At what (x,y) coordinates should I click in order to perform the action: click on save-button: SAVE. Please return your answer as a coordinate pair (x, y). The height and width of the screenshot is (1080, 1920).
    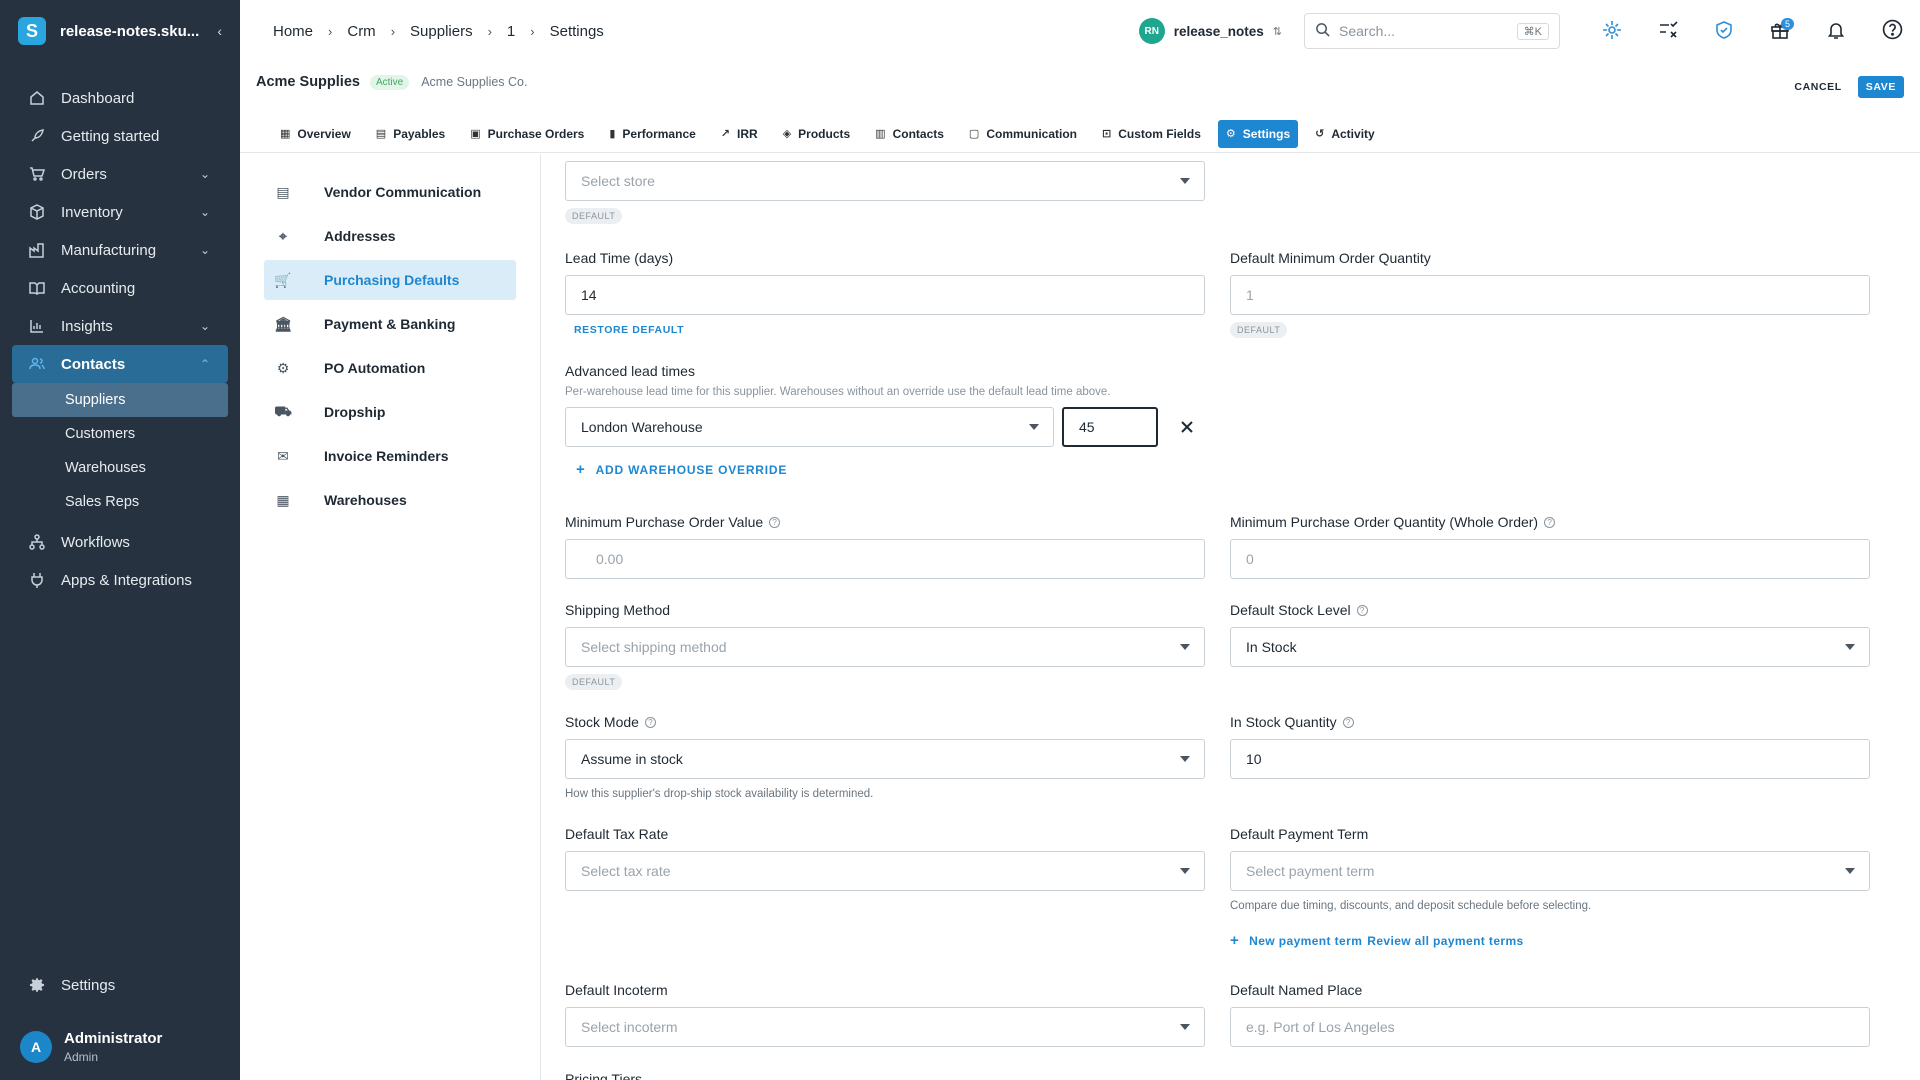
    Looking at the image, I should click on (1880, 87).